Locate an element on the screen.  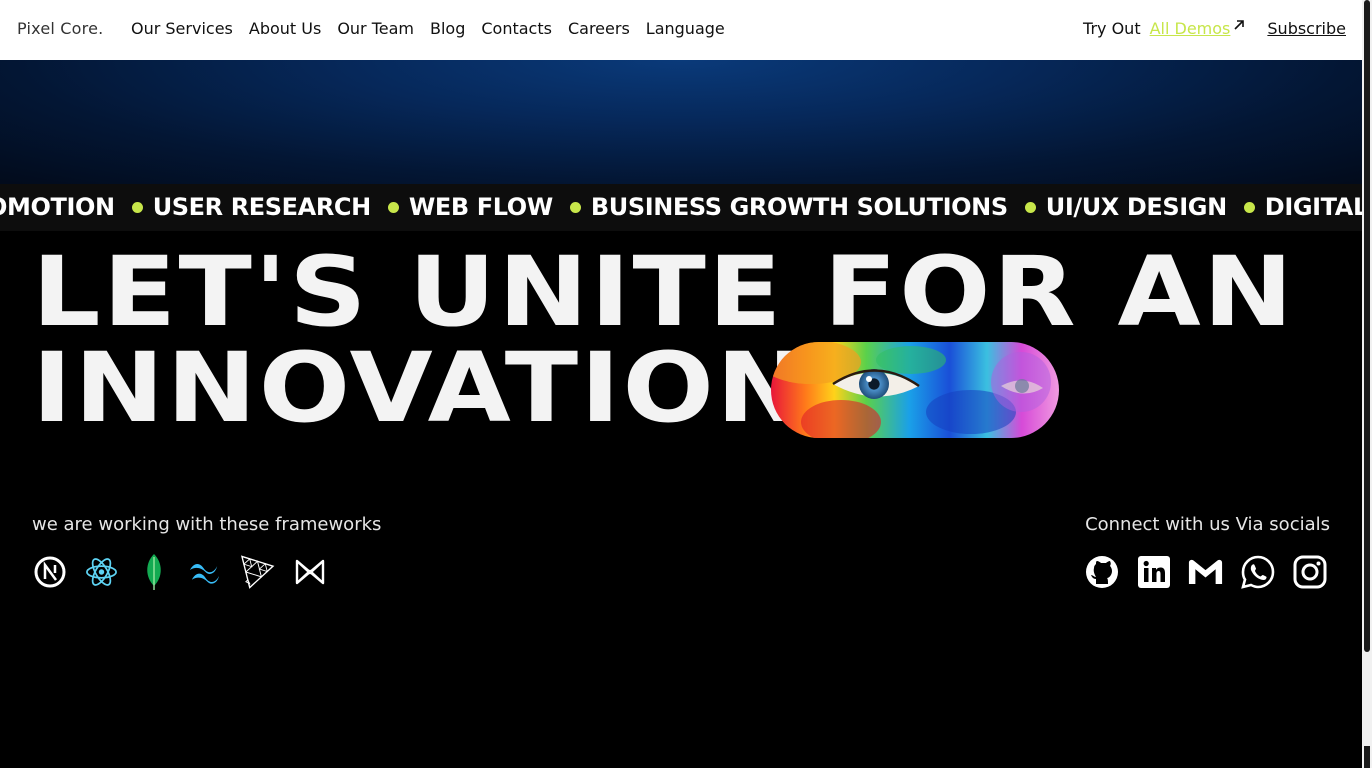
whatsapp-icon is located at coordinates (1257, 572).